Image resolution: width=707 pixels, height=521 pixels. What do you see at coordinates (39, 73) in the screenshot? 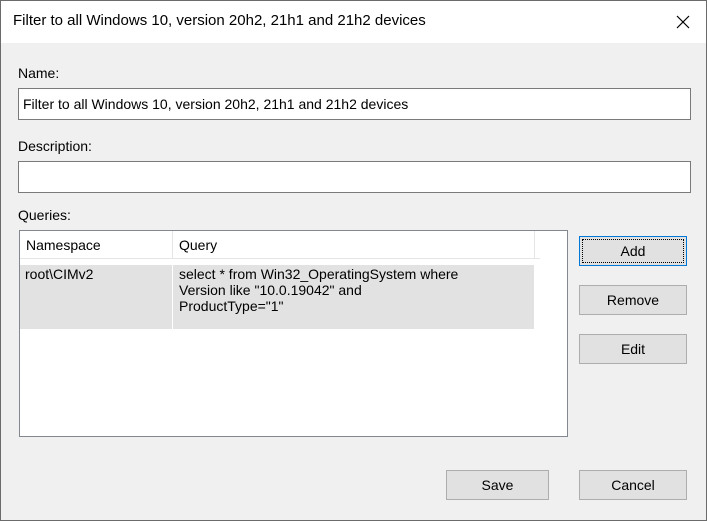
I see `name-label: Name:` at bounding box center [39, 73].